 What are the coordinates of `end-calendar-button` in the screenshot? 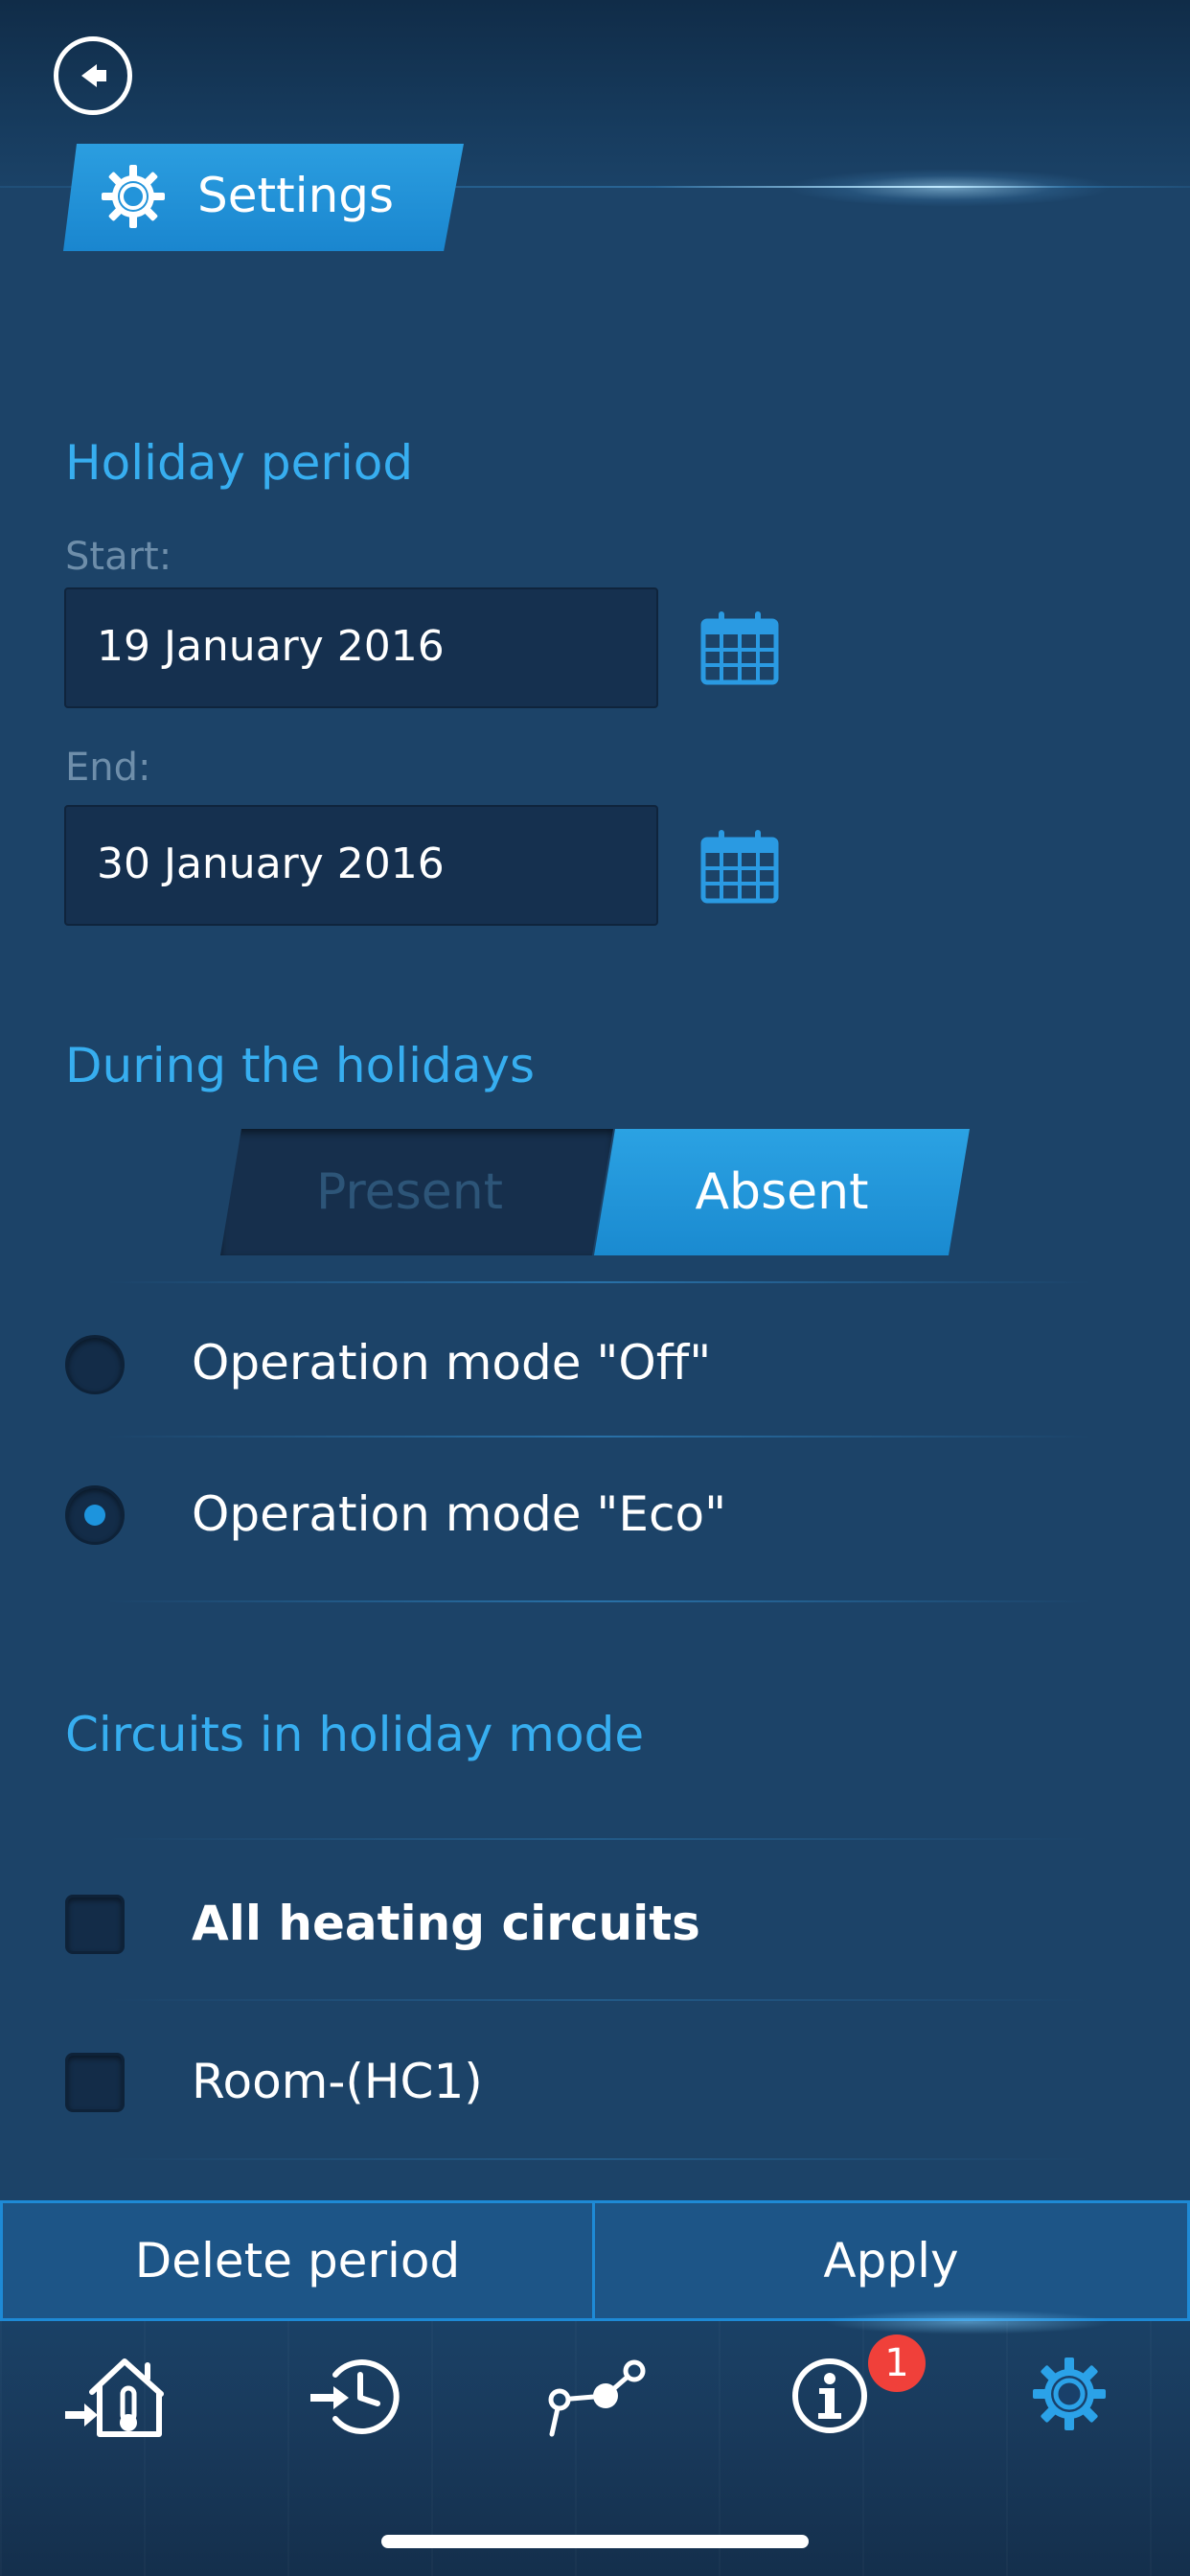 It's located at (740, 866).